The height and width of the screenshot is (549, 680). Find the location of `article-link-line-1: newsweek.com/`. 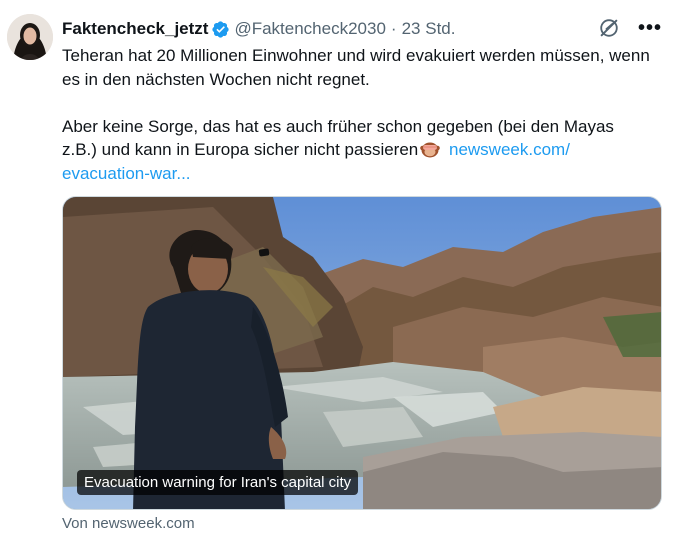

article-link-line-1: newsweek.com/ is located at coordinates (509, 149).